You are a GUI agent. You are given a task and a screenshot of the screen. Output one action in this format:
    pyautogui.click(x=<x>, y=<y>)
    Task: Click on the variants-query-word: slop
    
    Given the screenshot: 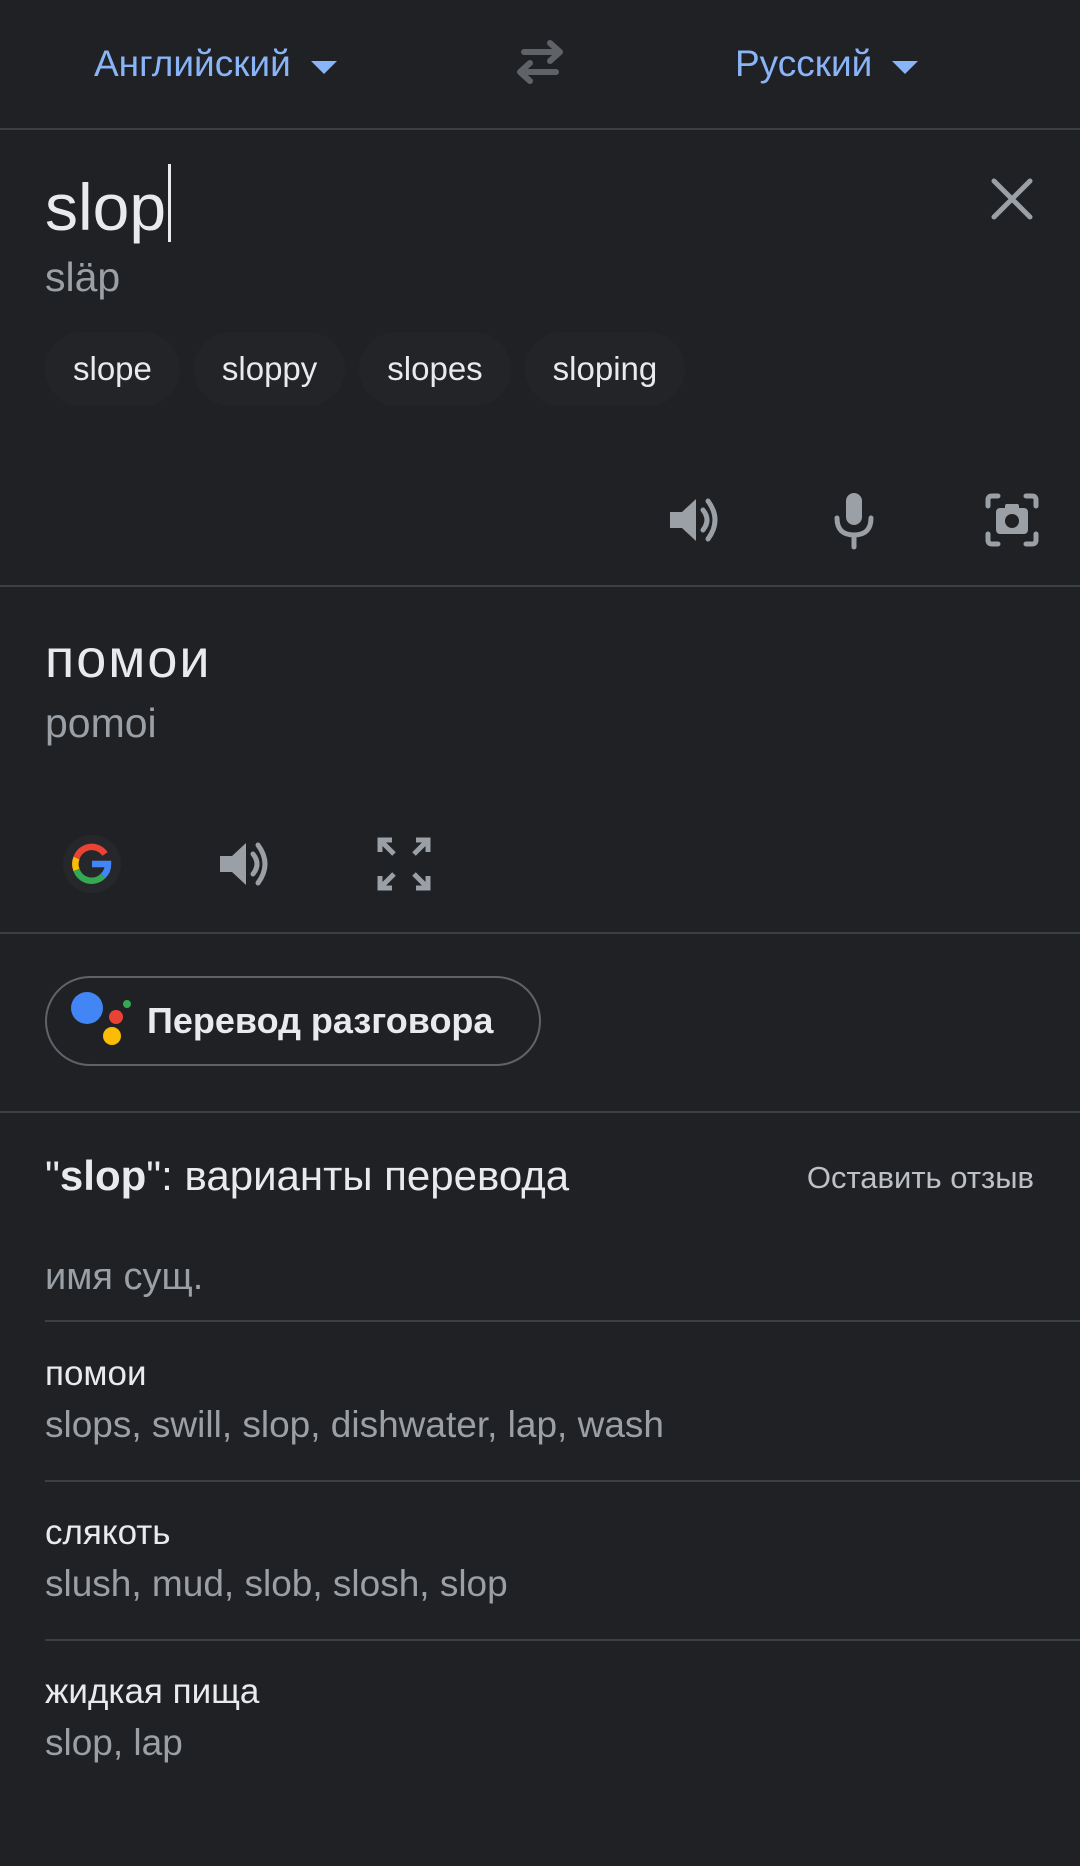 What is the action you would take?
    pyautogui.click(x=103, y=1175)
    